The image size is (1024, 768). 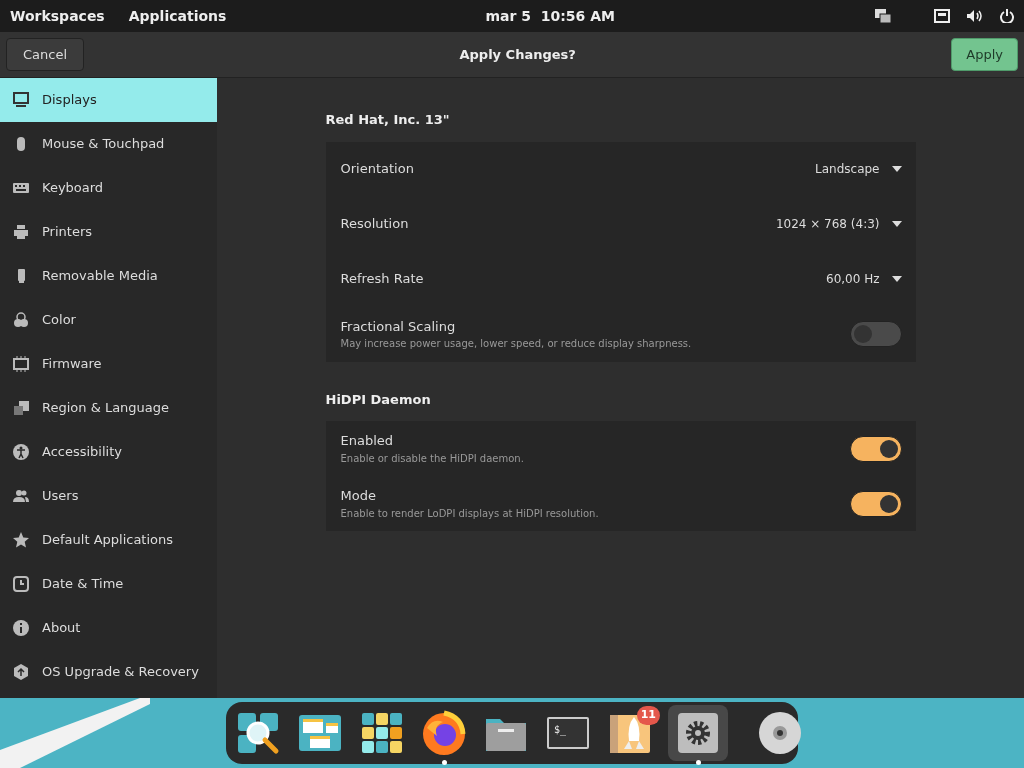 I want to click on info-icon, so click(x=21, y=628).